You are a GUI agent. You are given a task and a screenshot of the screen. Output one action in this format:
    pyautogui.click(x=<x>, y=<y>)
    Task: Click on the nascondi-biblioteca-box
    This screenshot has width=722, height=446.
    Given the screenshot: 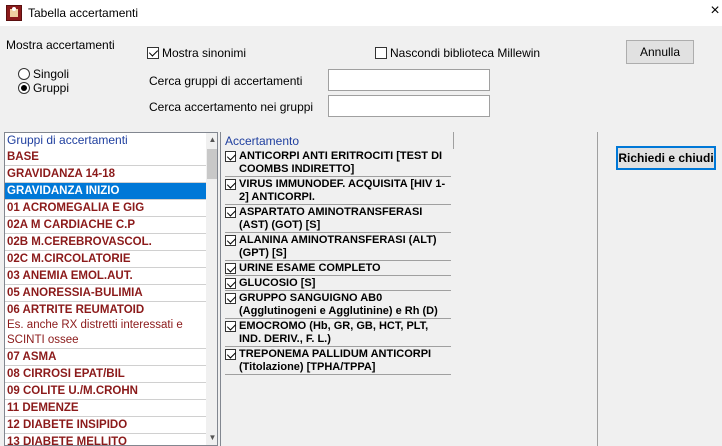 What is the action you would take?
    pyautogui.click(x=381, y=53)
    